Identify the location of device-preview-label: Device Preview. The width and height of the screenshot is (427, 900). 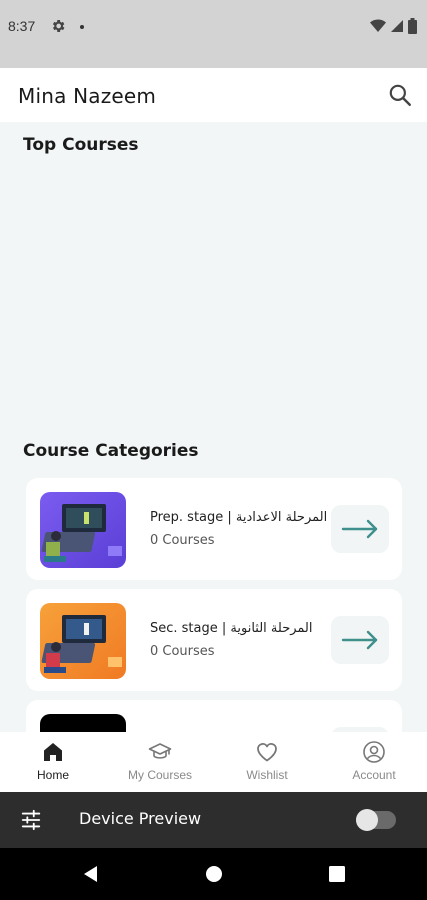
(140, 818).